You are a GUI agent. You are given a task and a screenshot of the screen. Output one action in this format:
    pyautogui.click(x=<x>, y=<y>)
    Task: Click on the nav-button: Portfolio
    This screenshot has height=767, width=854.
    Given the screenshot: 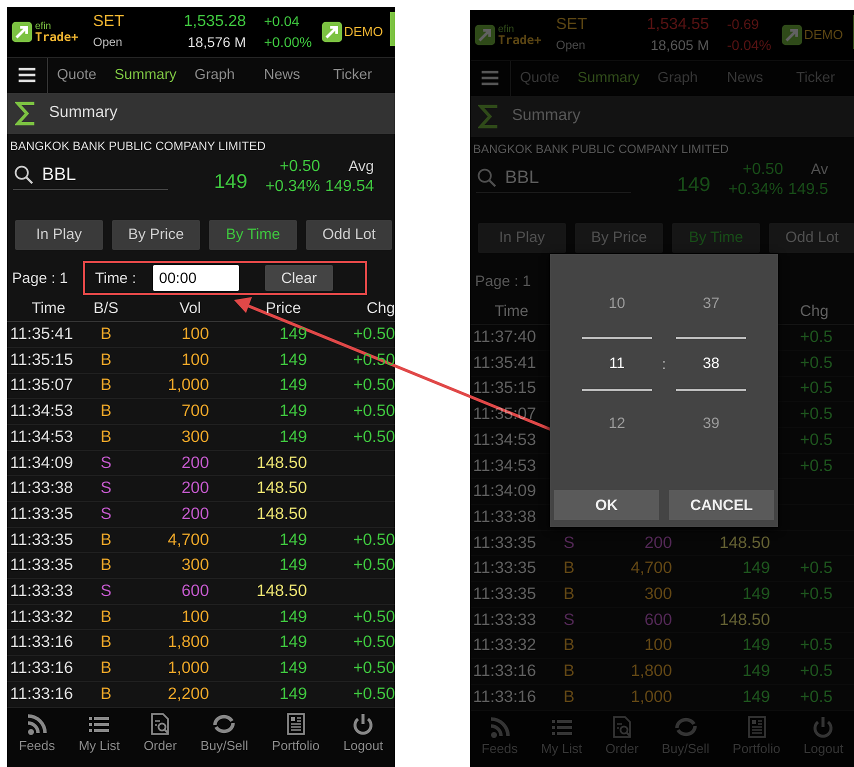 What is the action you would take?
    pyautogui.click(x=296, y=739)
    